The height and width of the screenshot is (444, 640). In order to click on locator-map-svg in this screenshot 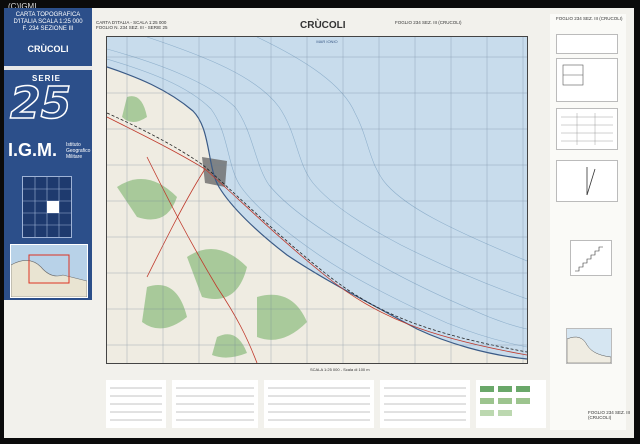, I will do `click(49, 276)`.